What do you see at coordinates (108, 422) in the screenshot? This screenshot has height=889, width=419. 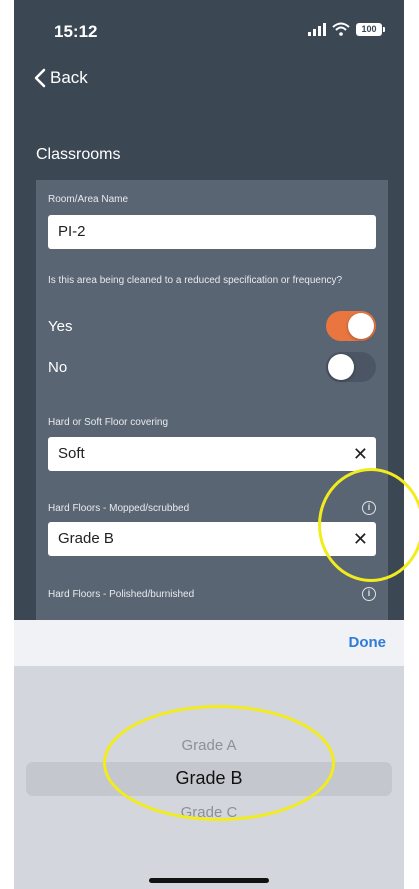 I see `floor-covering-label: Hard or Soft Floor covering` at bounding box center [108, 422].